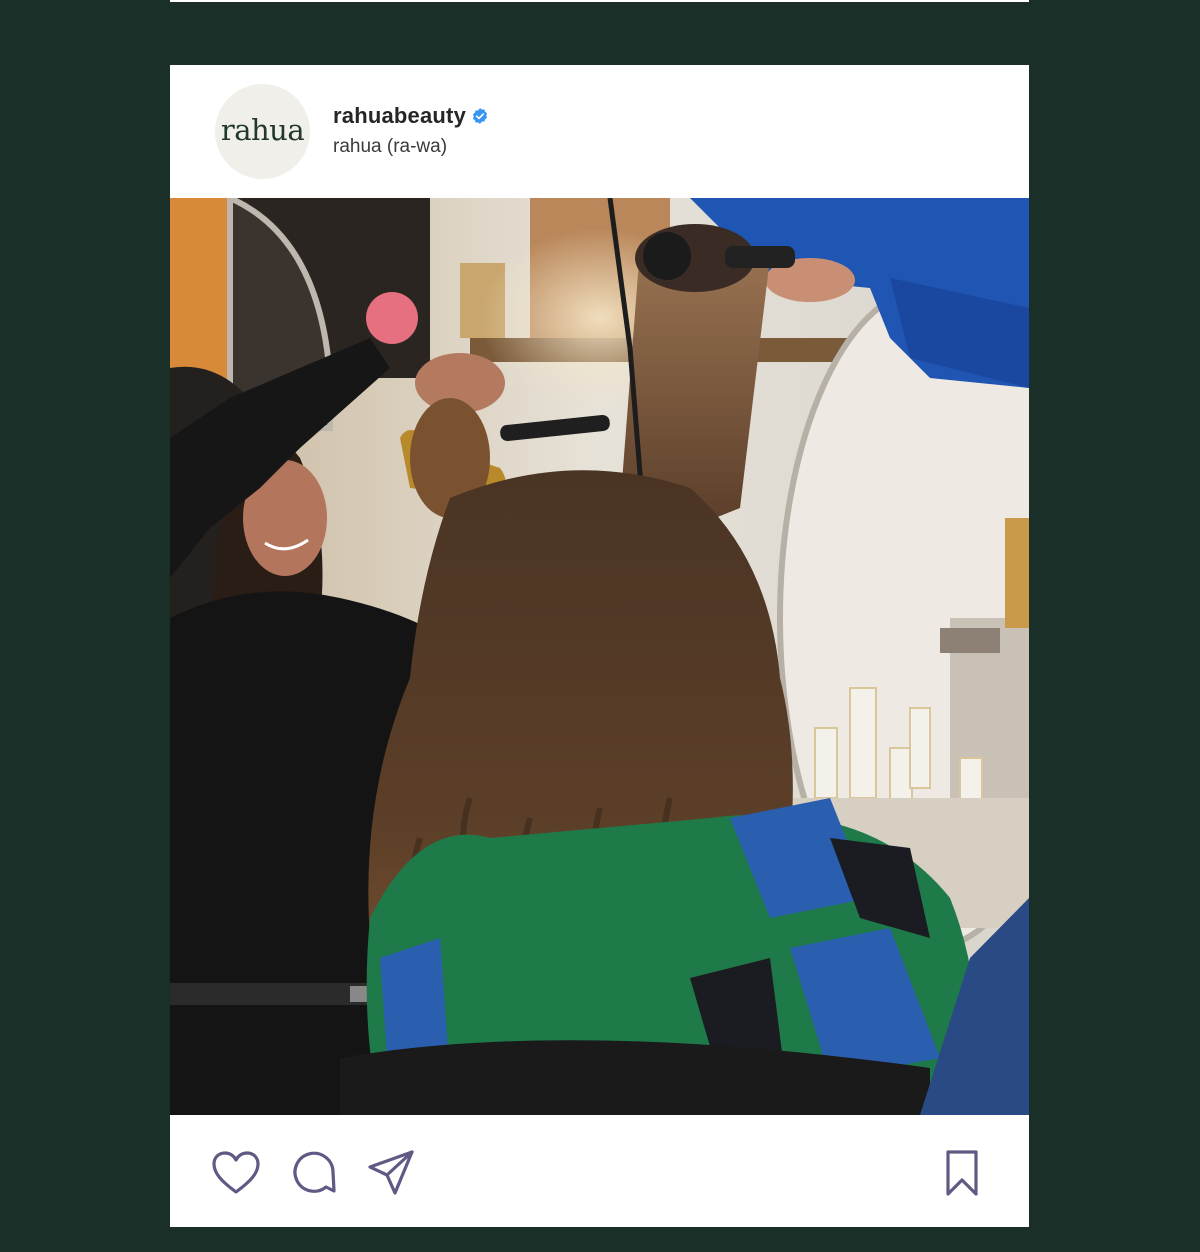  What do you see at coordinates (314, 1173) in the screenshot?
I see `comment-icon` at bounding box center [314, 1173].